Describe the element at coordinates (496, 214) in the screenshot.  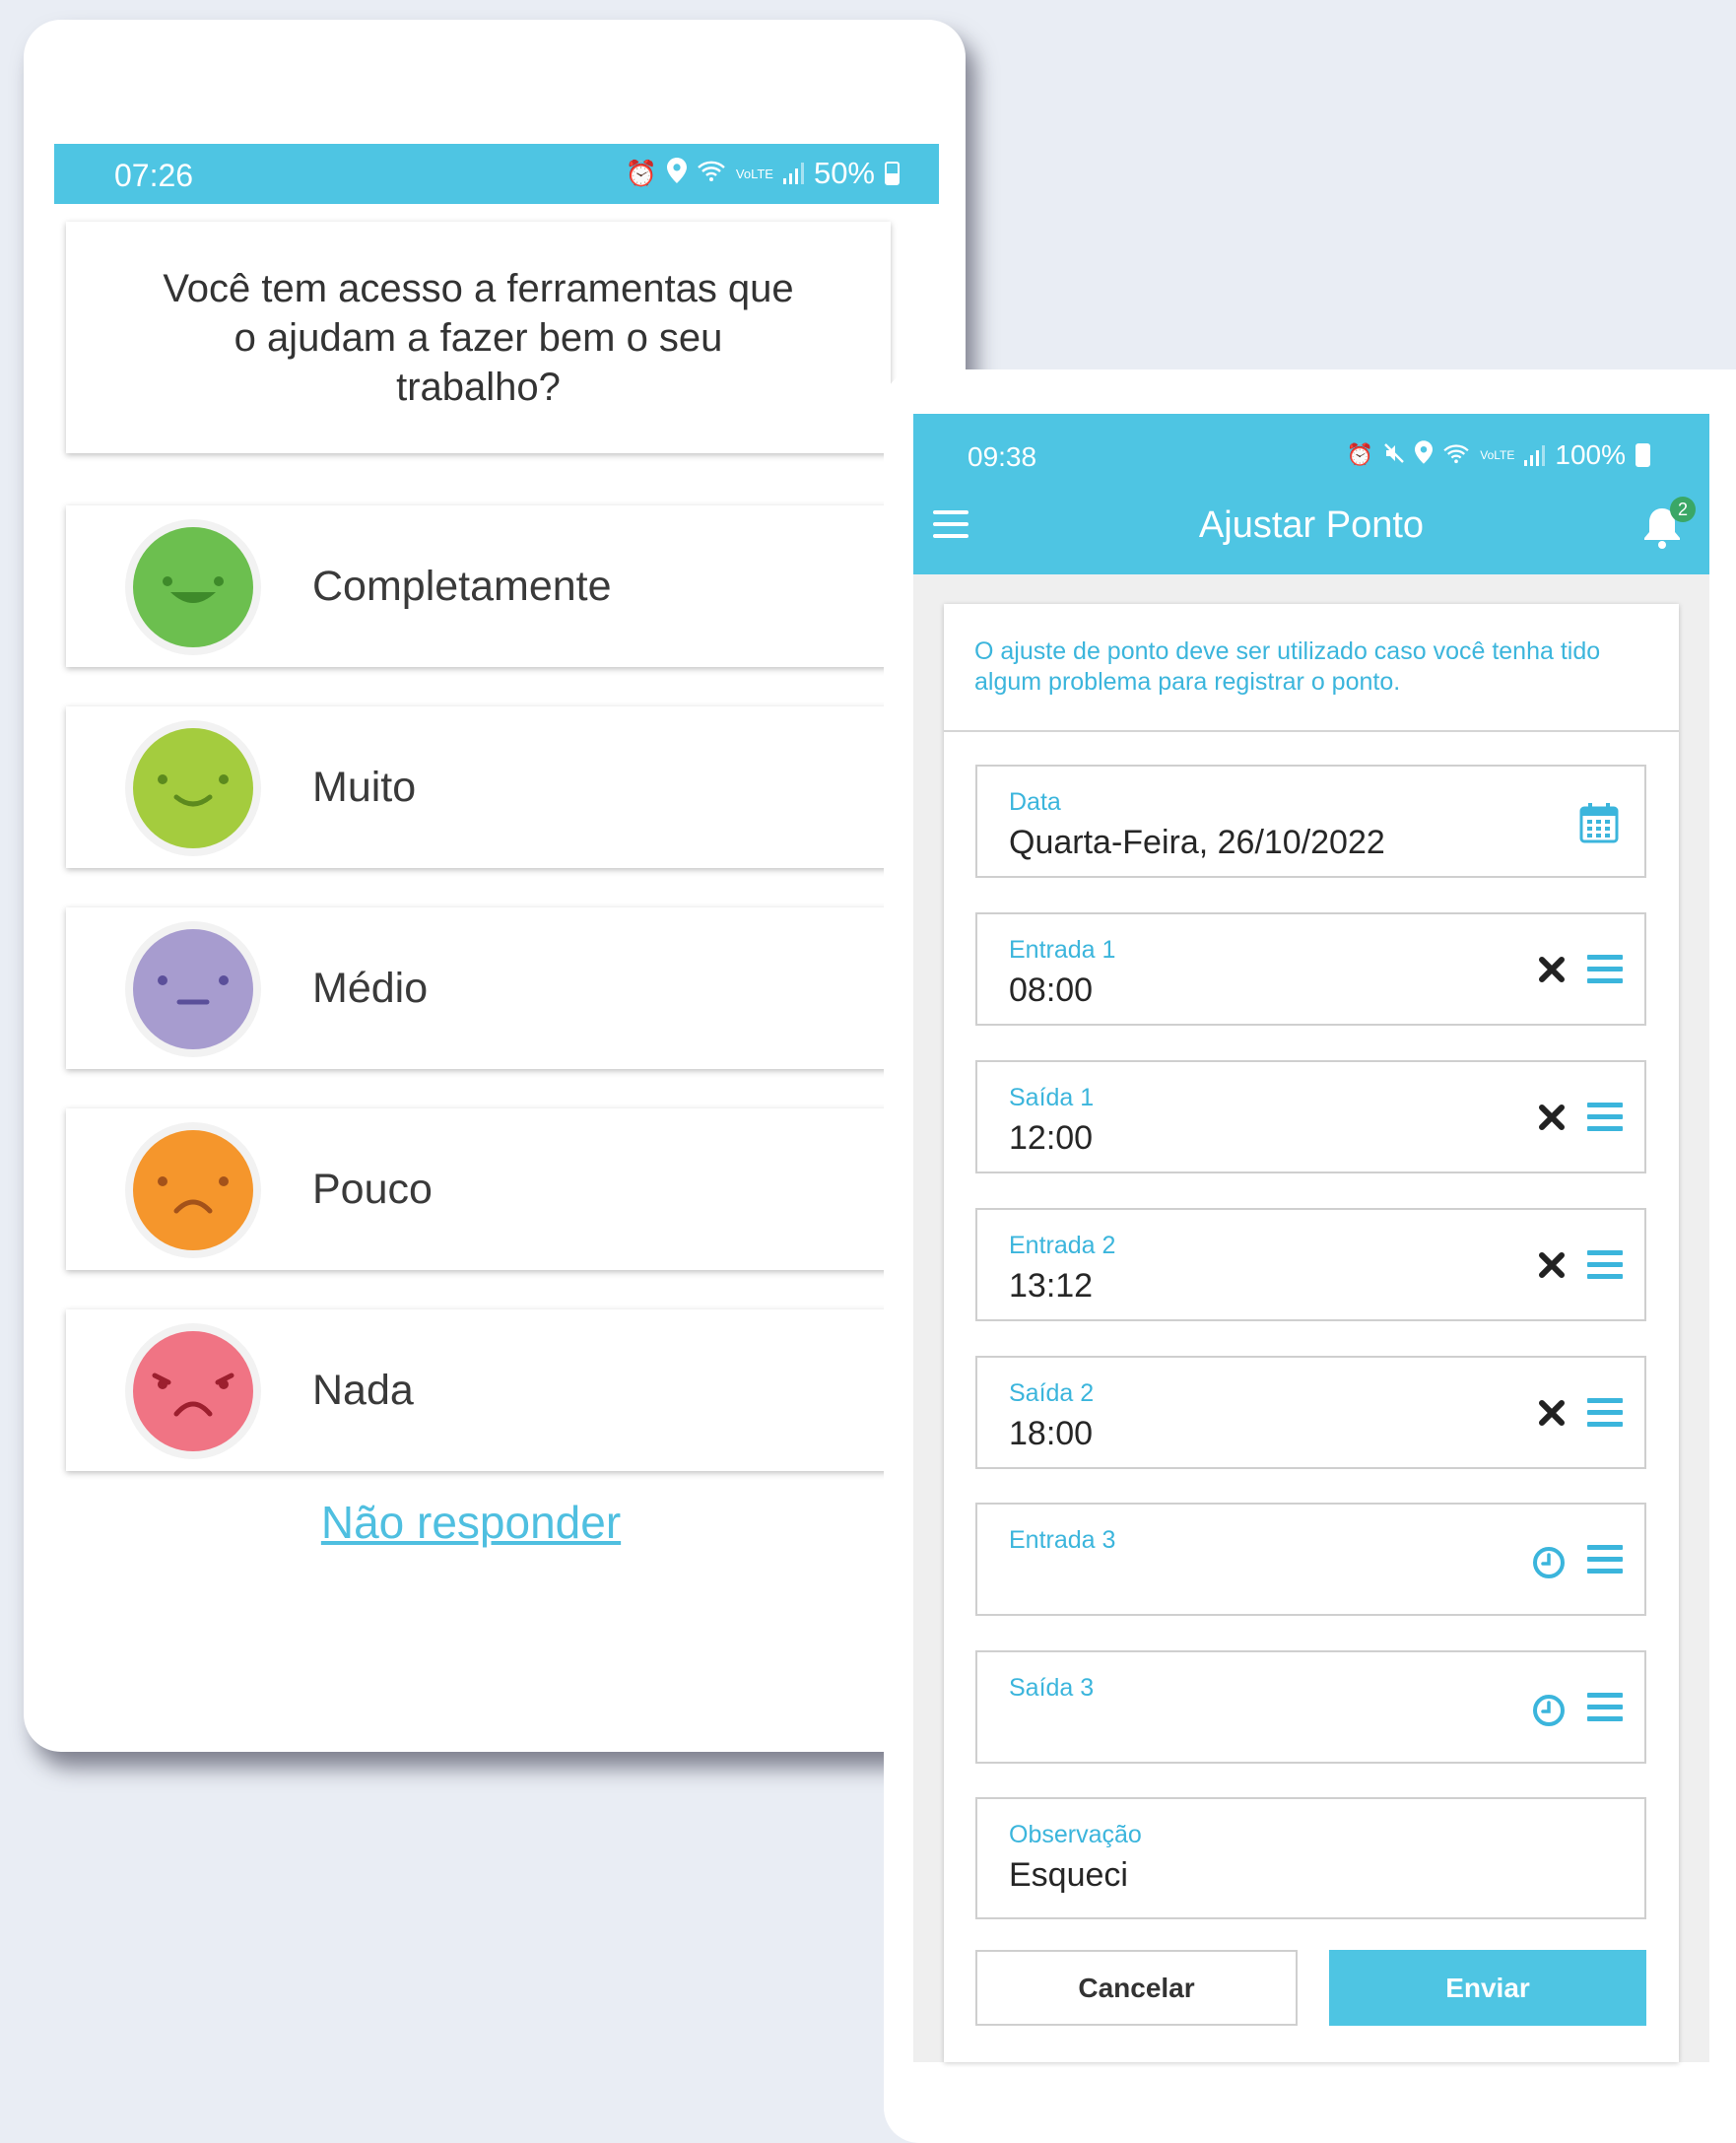
I see `content-edge` at that location.